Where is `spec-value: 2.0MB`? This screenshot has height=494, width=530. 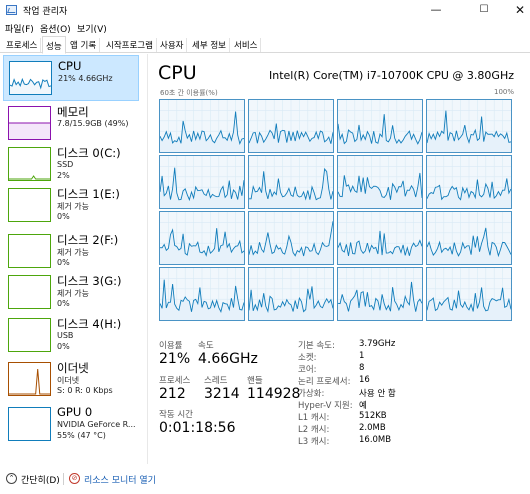 spec-value: 2.0MB is located at coordinates (372, 428).